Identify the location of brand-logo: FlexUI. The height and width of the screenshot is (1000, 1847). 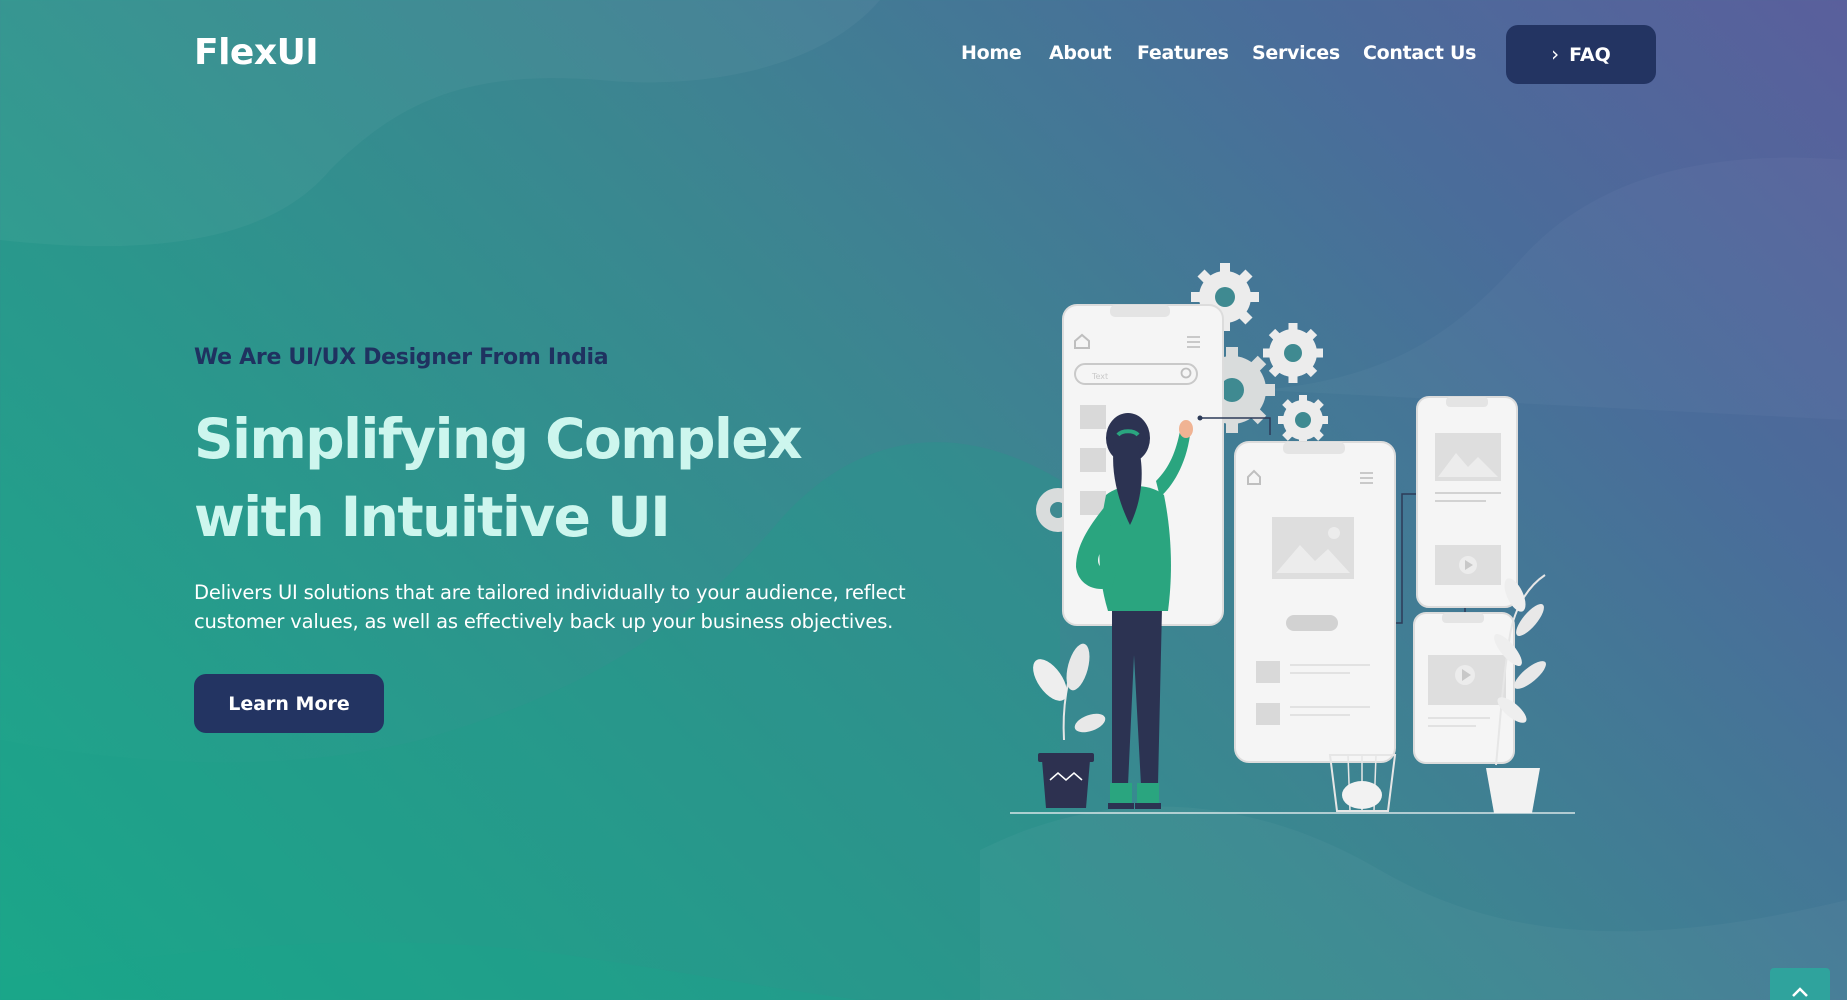
(256, 52).